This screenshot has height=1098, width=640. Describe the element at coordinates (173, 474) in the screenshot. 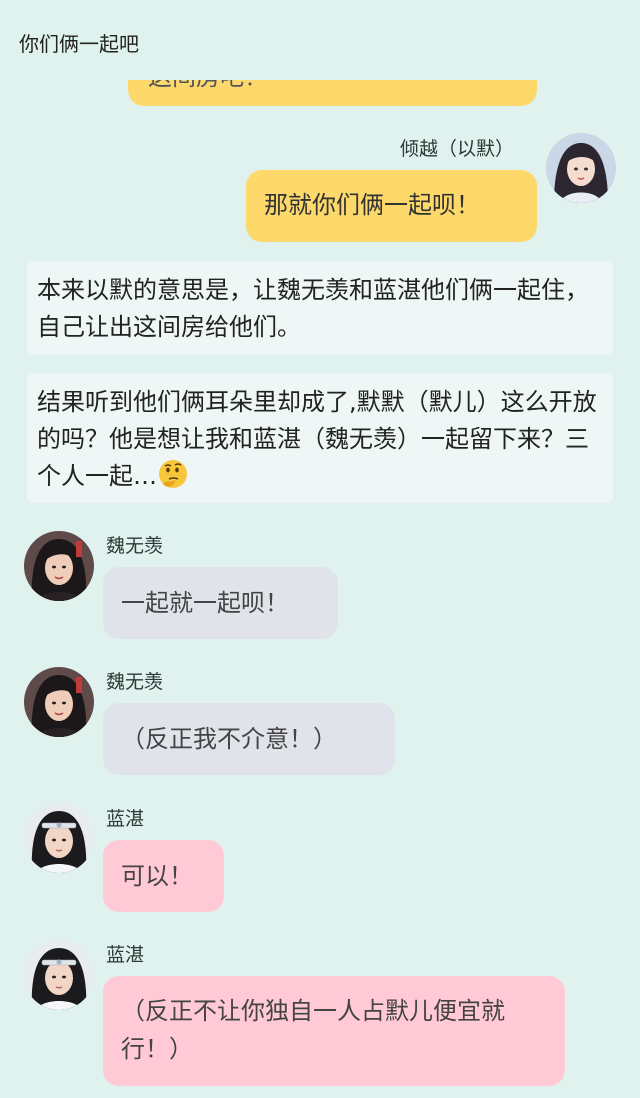

I see `thinking-face-icon` at that location.